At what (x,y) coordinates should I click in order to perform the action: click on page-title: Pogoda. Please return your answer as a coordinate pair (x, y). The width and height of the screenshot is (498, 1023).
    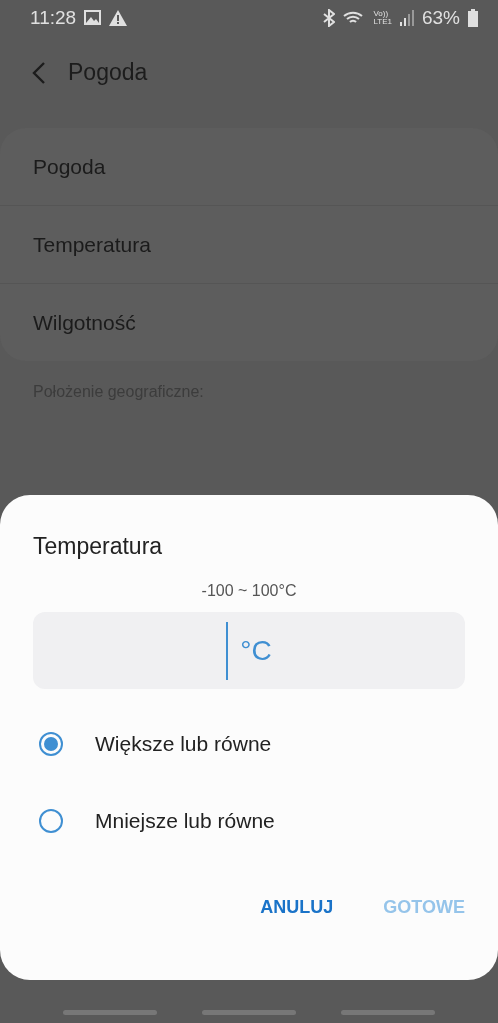
    Looking at the image, I should click on (108, 72).